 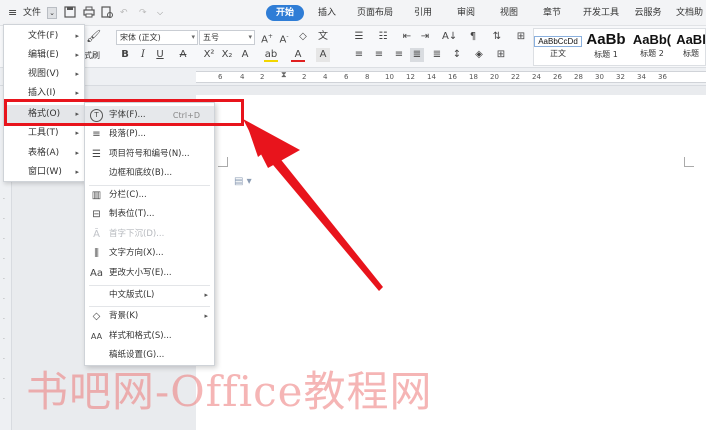 I want to click on show-marks-icon: ¶, so click(x=473, y=37).